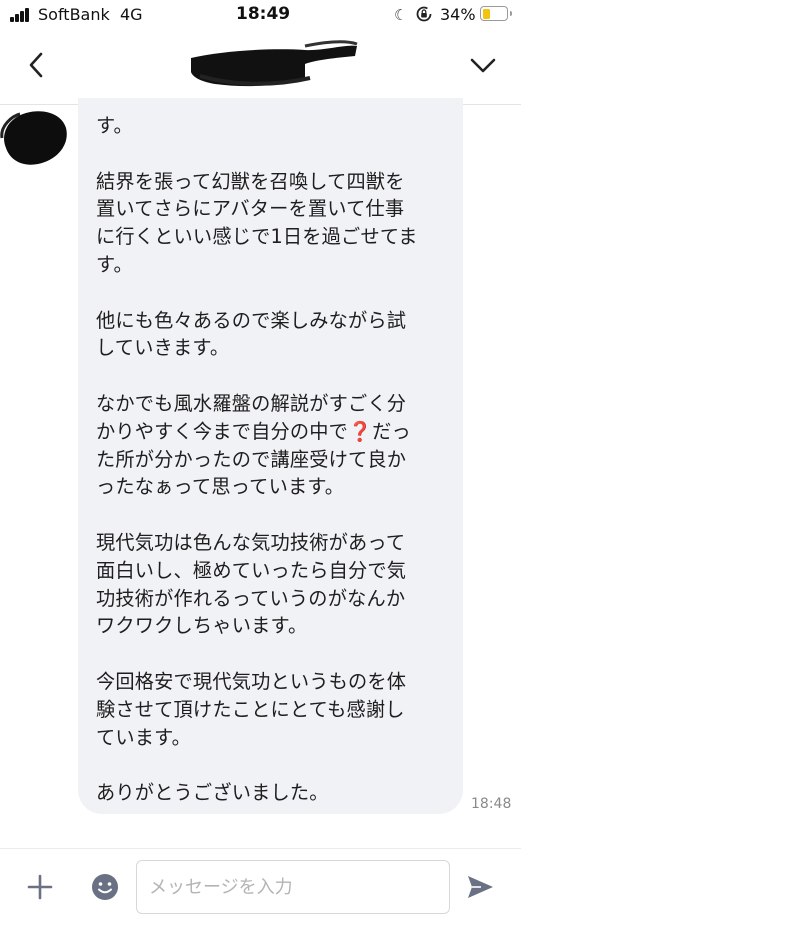 Image resolution: width=800 pixels, height=926 pixels. I want to click on do-not-disturb-icon: ☾, so click(401, 15).